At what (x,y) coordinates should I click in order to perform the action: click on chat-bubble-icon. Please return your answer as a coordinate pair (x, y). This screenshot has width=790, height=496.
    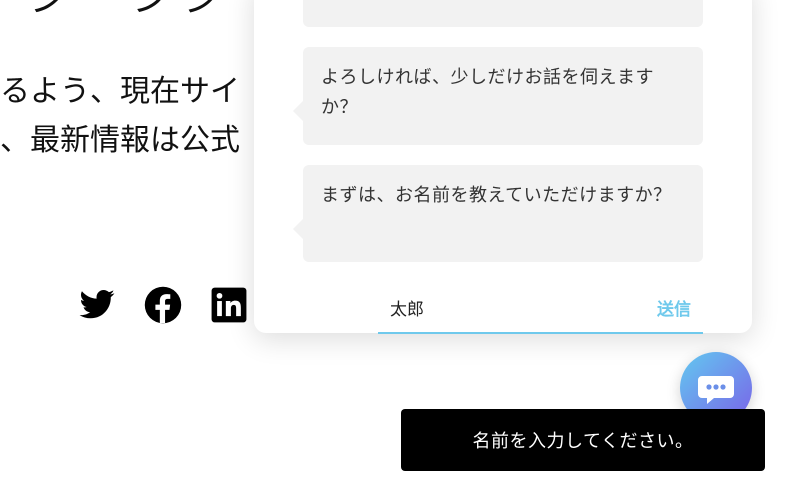
    Looking at the image, I should click on (716, 390).